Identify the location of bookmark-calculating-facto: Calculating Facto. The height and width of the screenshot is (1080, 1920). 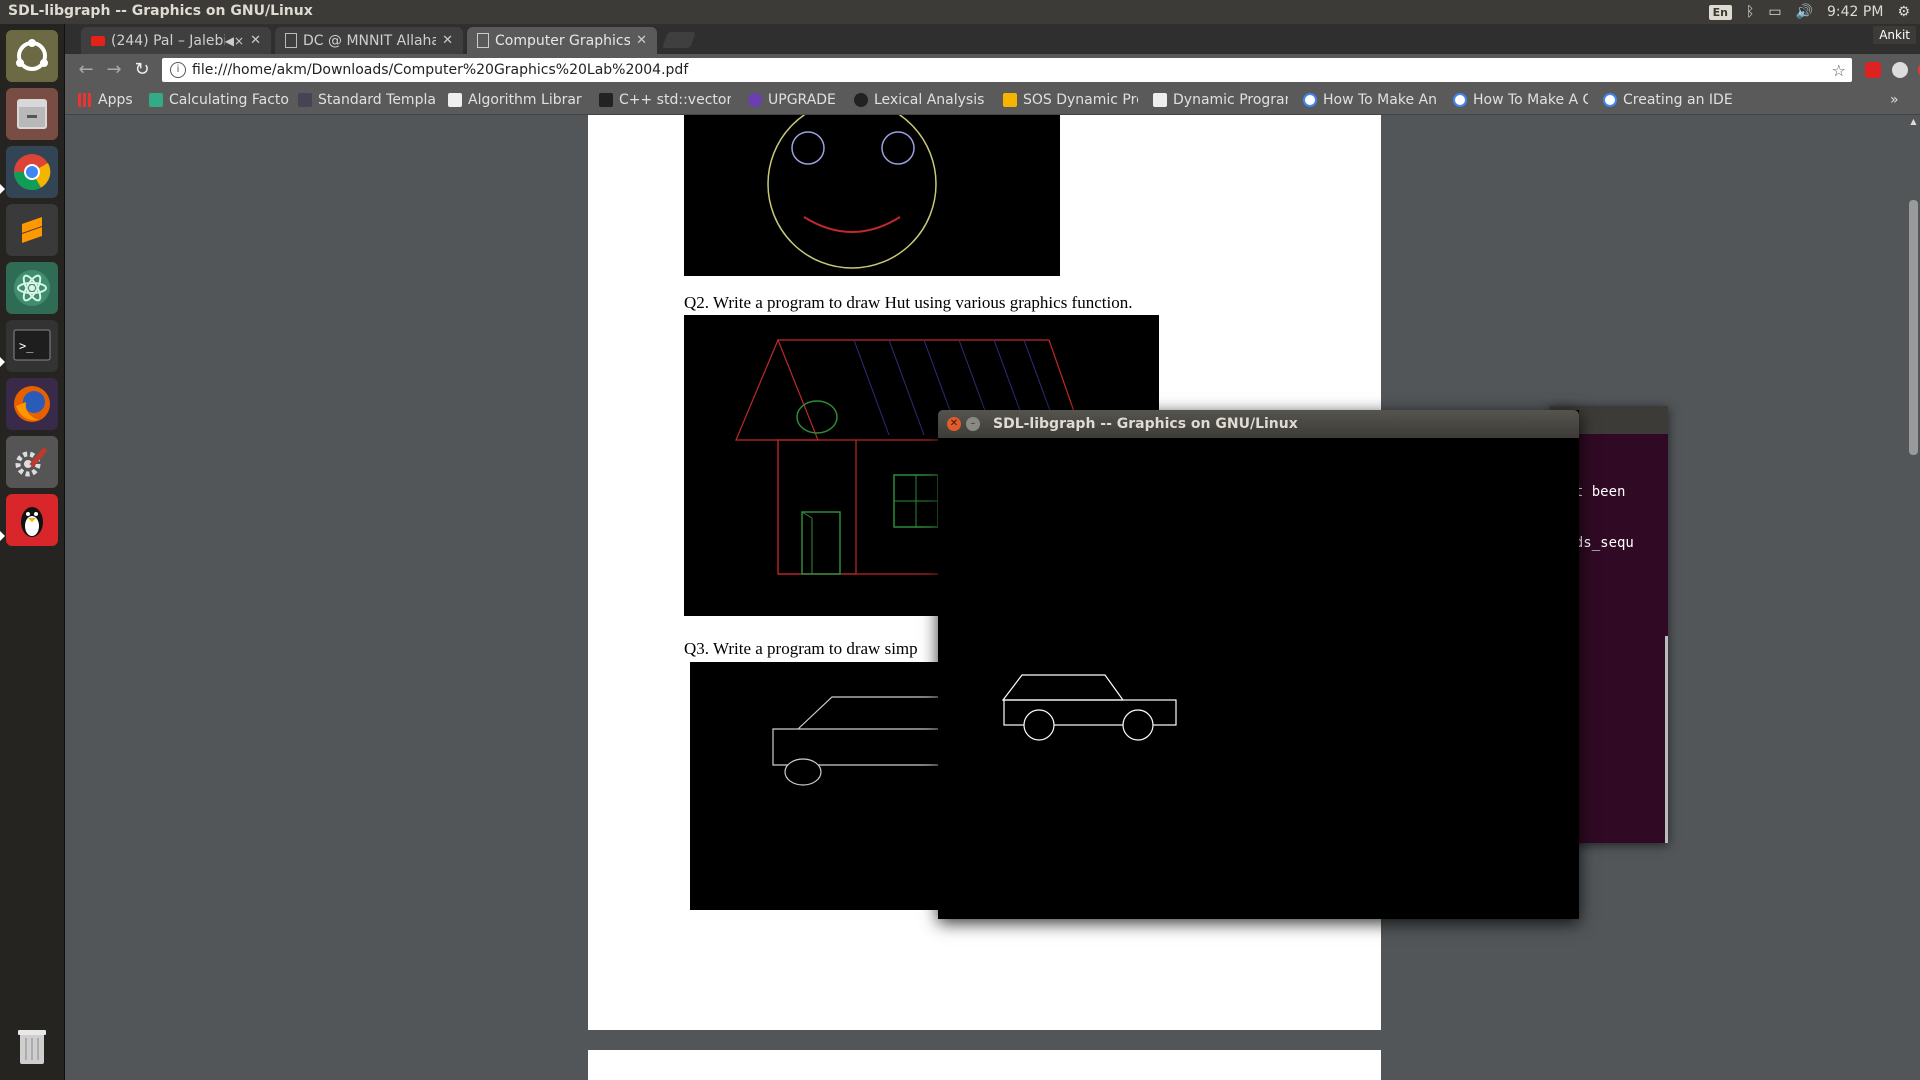
(219, 100).